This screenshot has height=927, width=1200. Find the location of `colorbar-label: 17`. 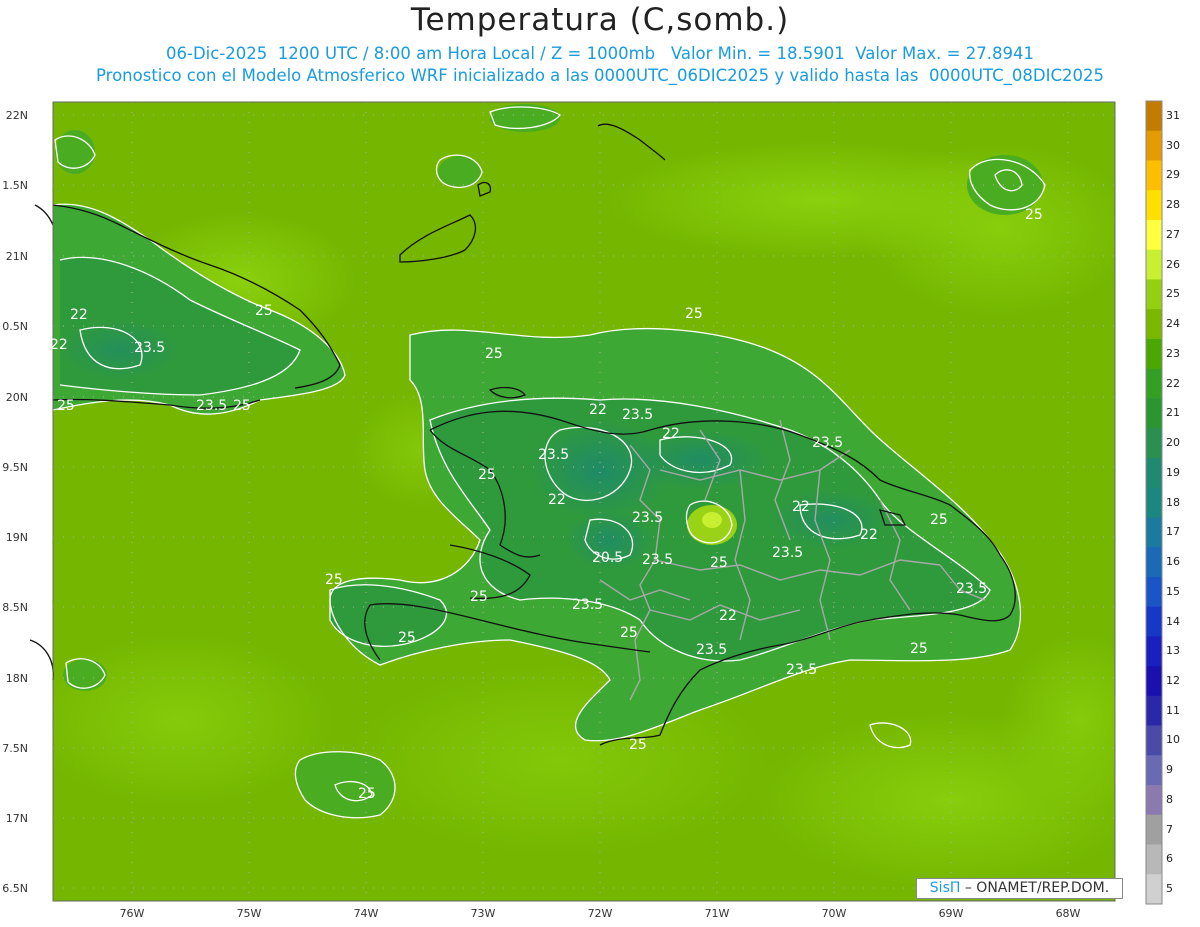

colorbar-label: 17 is located at coordinates (1173, 532).